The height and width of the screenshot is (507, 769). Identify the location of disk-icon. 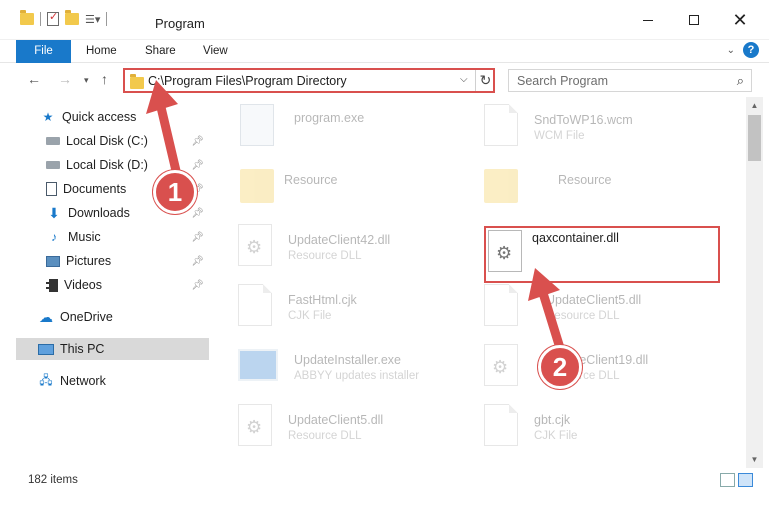
(53, 141).